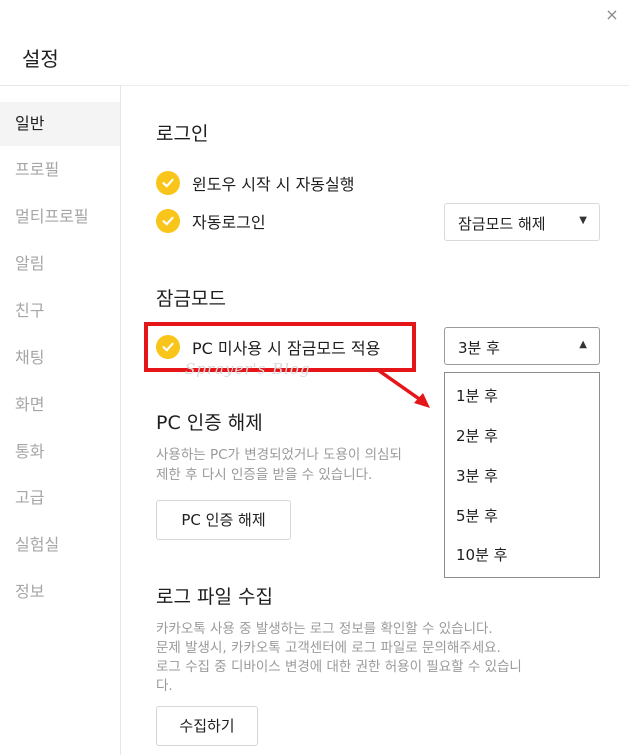  I want to click on sidebar-item-multiprofile: 멀티프로필, so click(60, 217).